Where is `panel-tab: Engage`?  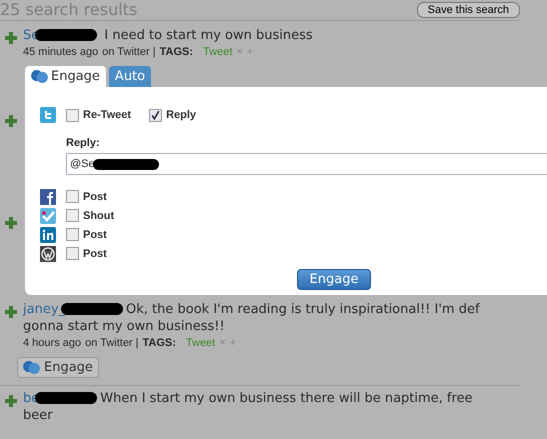 panel-tab: Engage is located at coordinates (65, 76).